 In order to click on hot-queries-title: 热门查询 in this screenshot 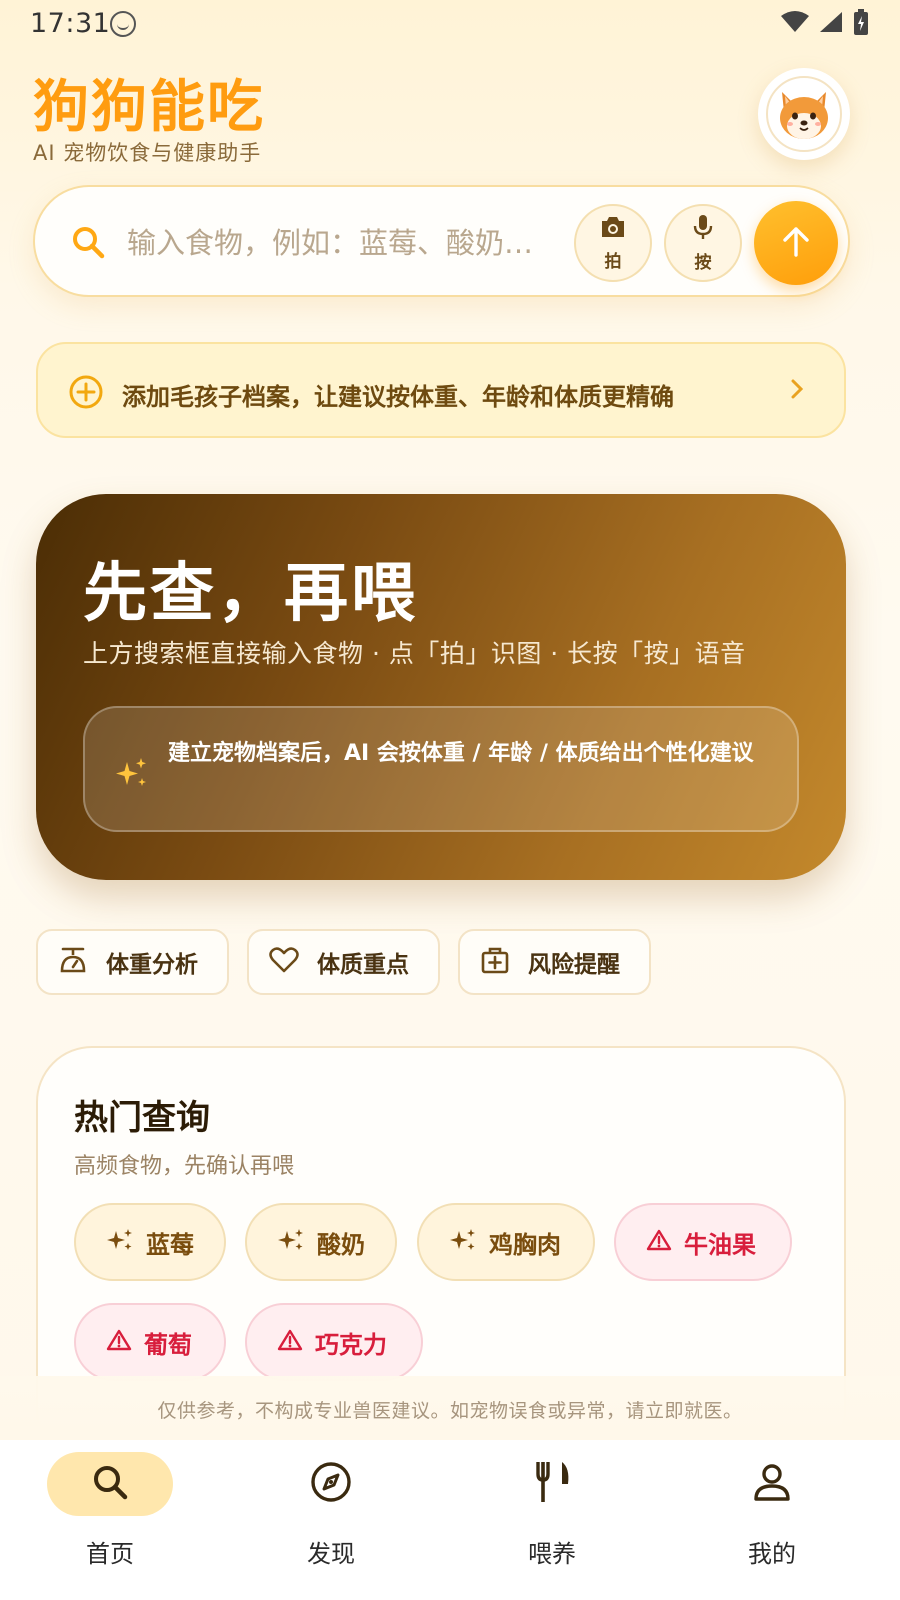, I will do `click(142, 1118)`.